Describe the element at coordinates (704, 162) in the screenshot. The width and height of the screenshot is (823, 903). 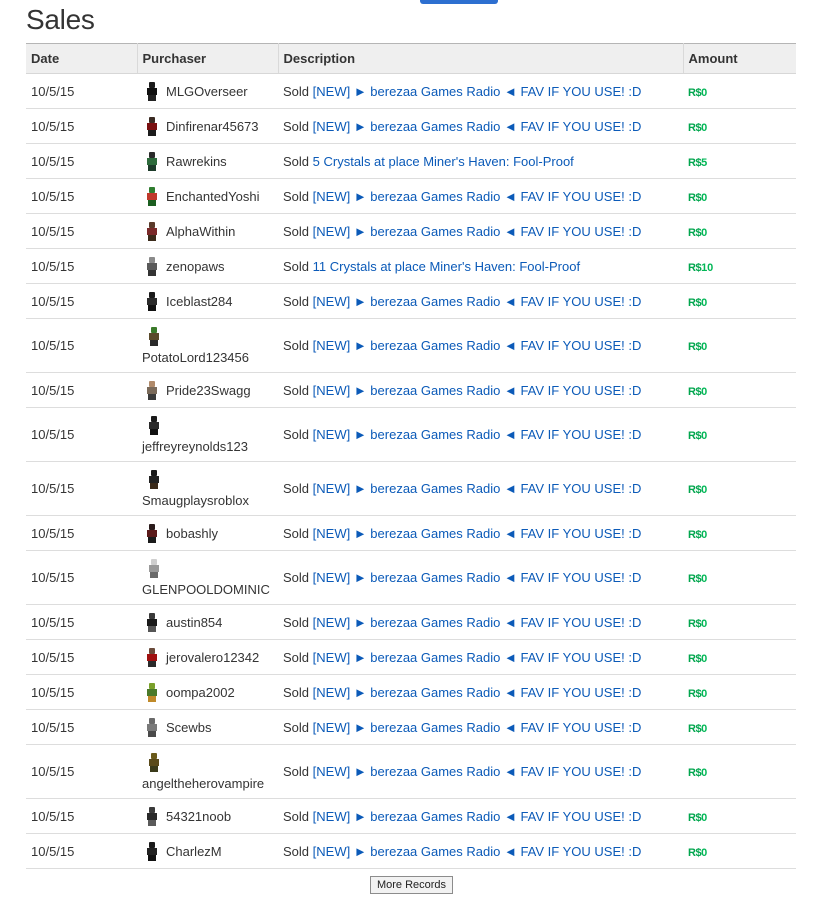
I see `amount-value: 5` at that location.